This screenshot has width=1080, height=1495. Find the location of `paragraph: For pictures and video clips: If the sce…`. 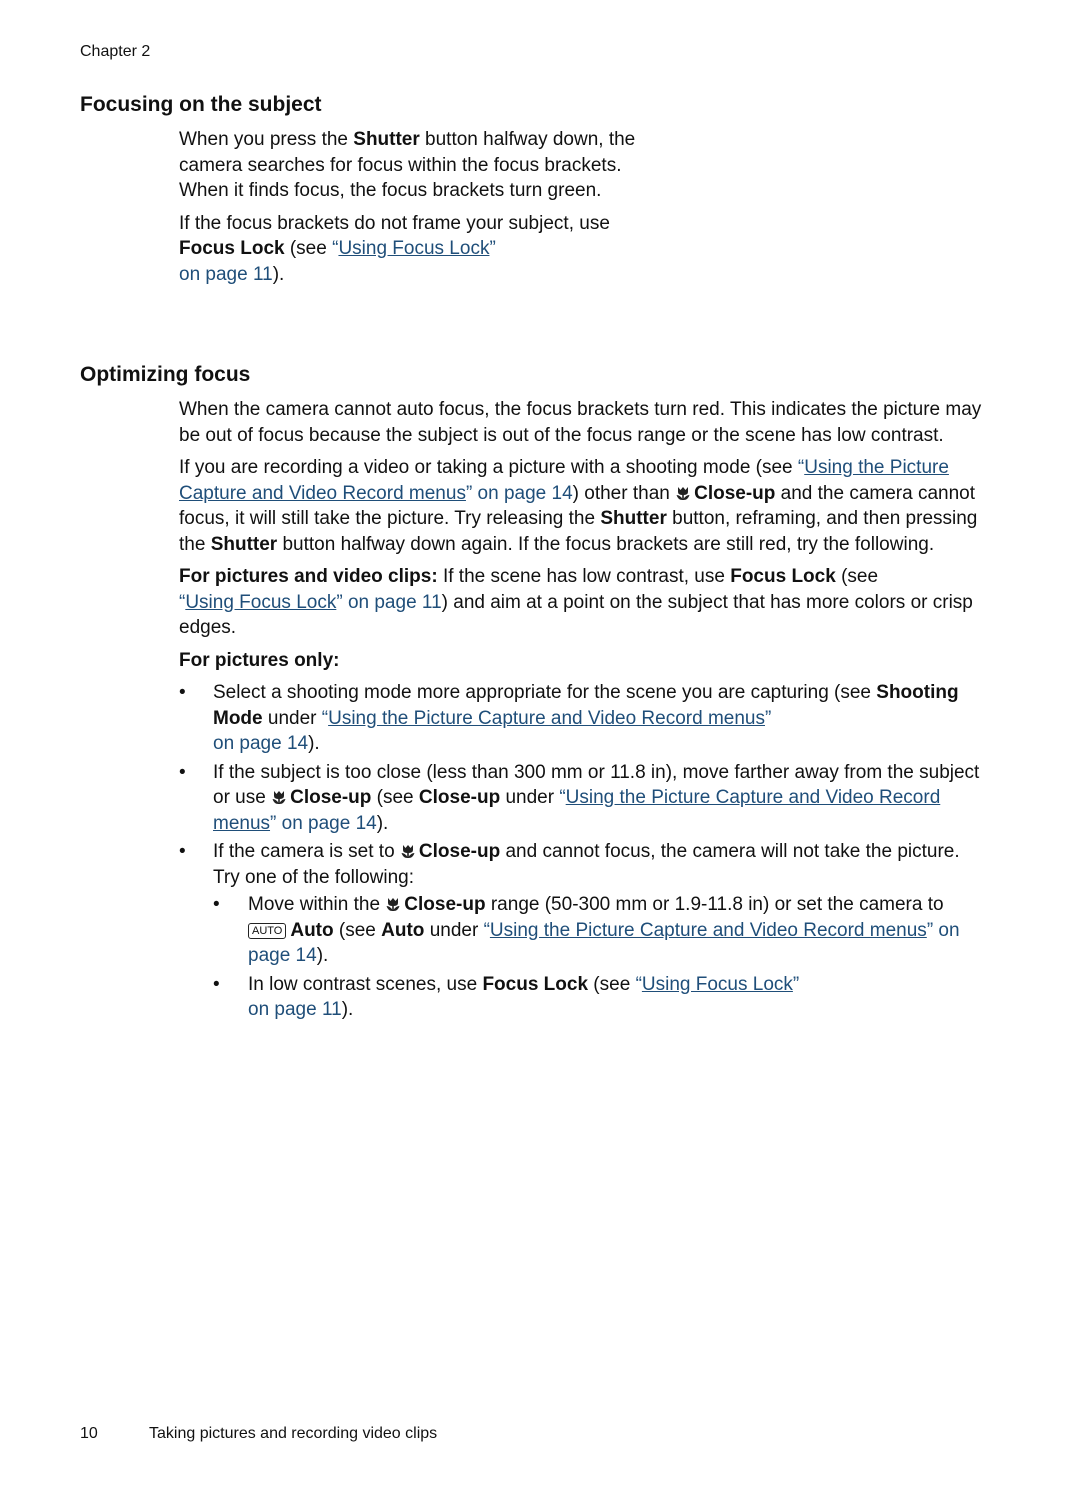

paragraph: For pictures and video clips: If the sce… is located at coordinates (576, 602).